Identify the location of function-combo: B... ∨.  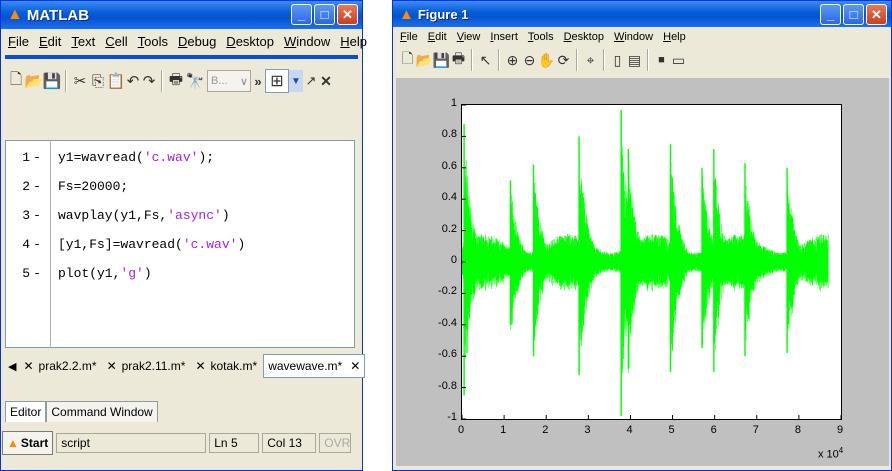
(229, 81).